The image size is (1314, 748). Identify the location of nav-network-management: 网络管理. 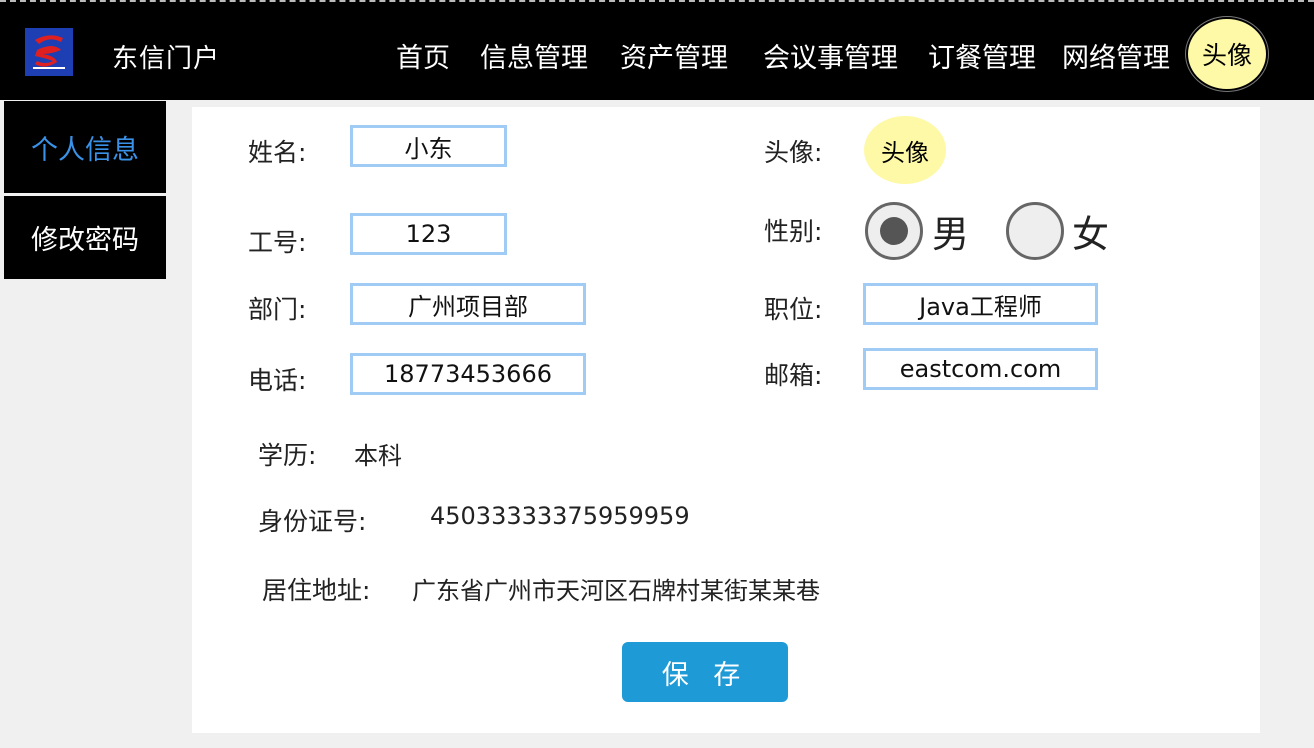
(1116, 55).